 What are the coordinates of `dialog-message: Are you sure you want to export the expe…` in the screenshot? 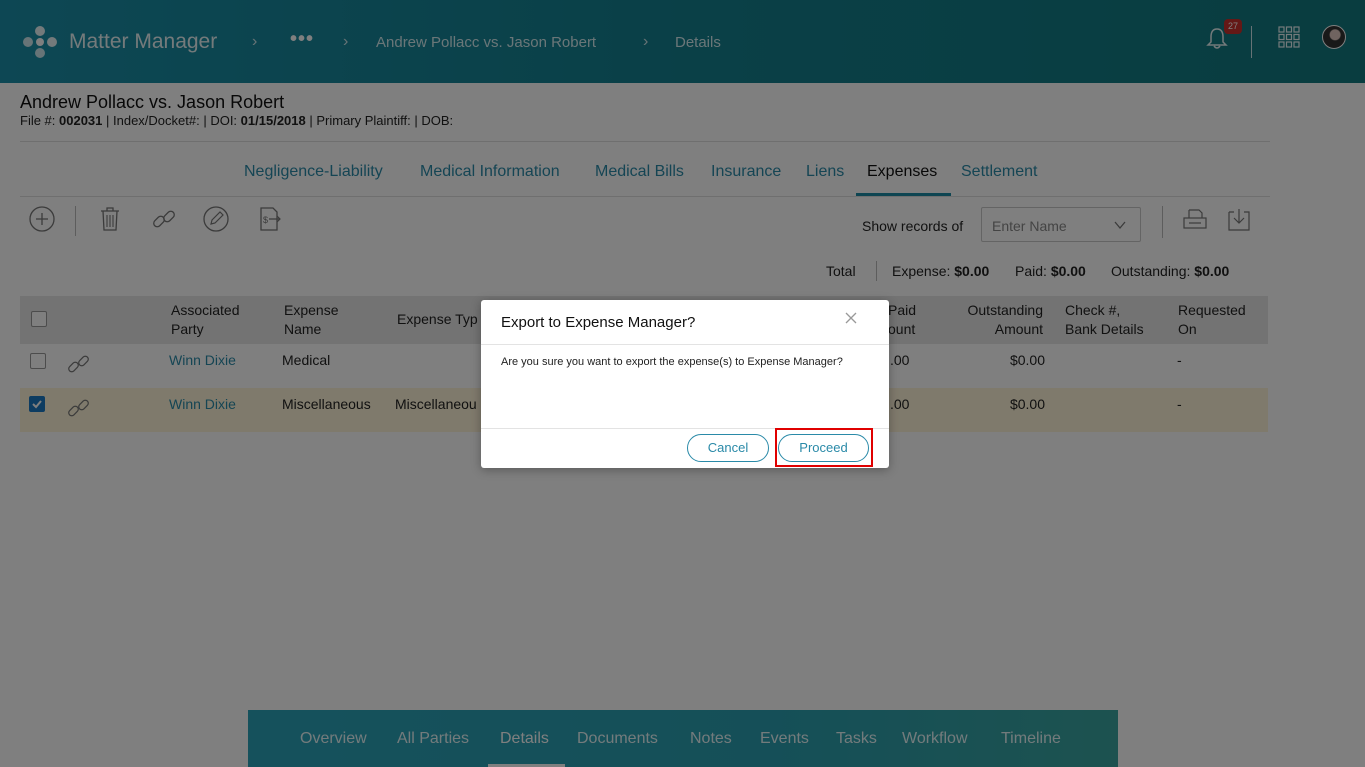 It's located at (672, 362).